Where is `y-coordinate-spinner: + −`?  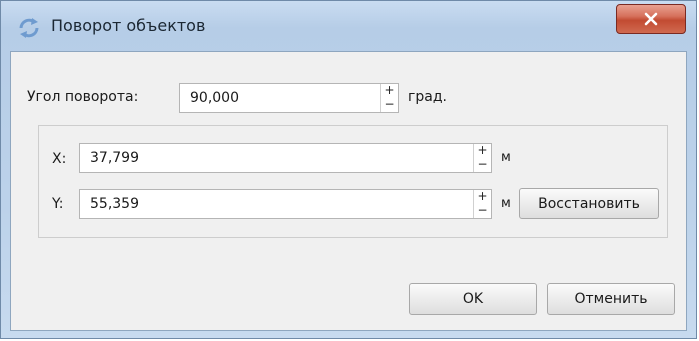
y-coordinate-spinner: + − is located at coordinates (482, 204).